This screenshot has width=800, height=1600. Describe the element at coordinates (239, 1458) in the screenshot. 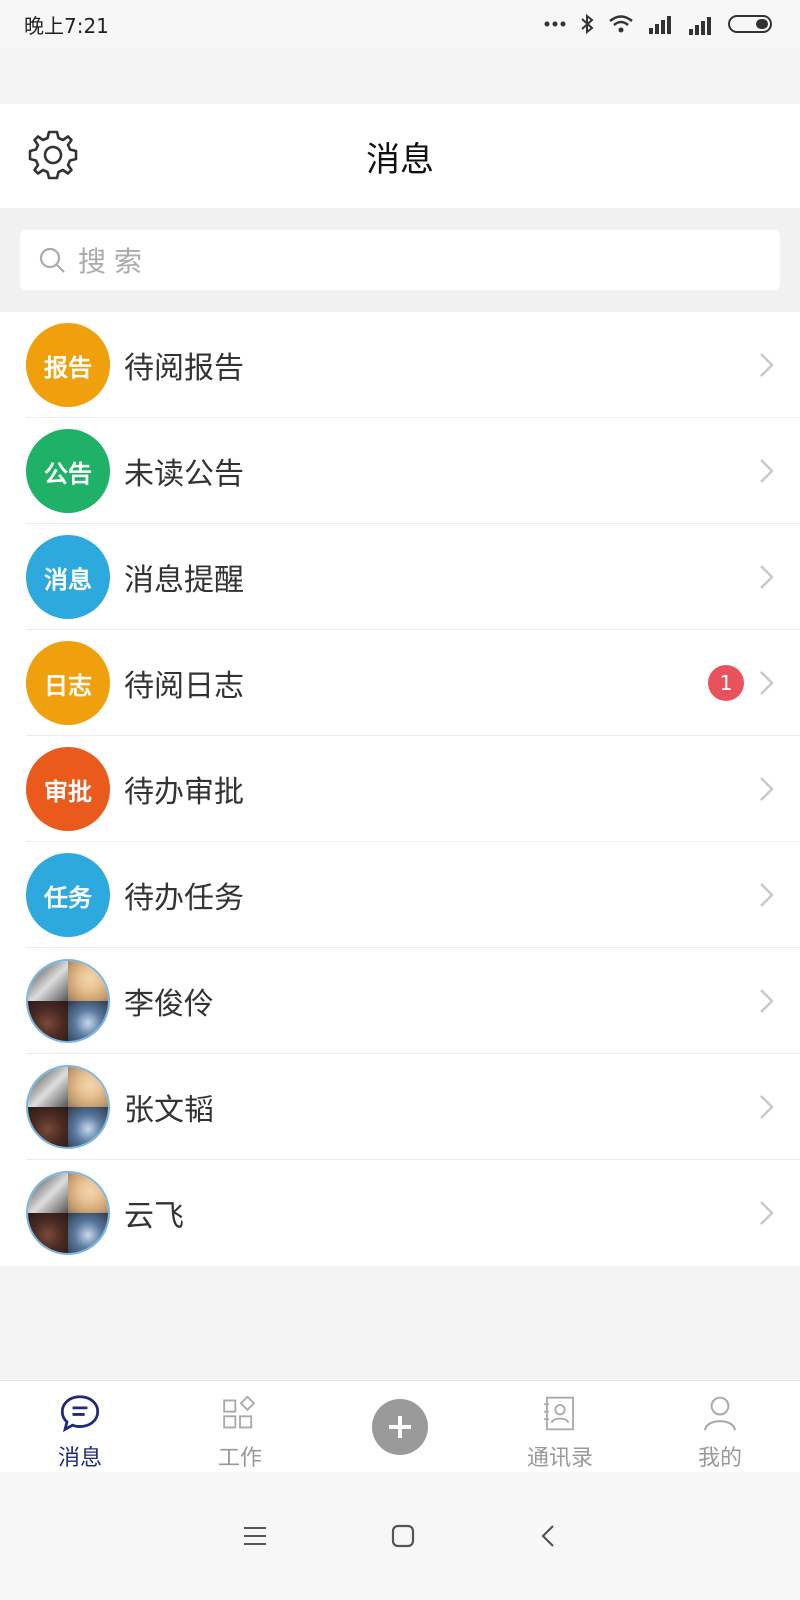

I see `tab-label: 工作` at that location.